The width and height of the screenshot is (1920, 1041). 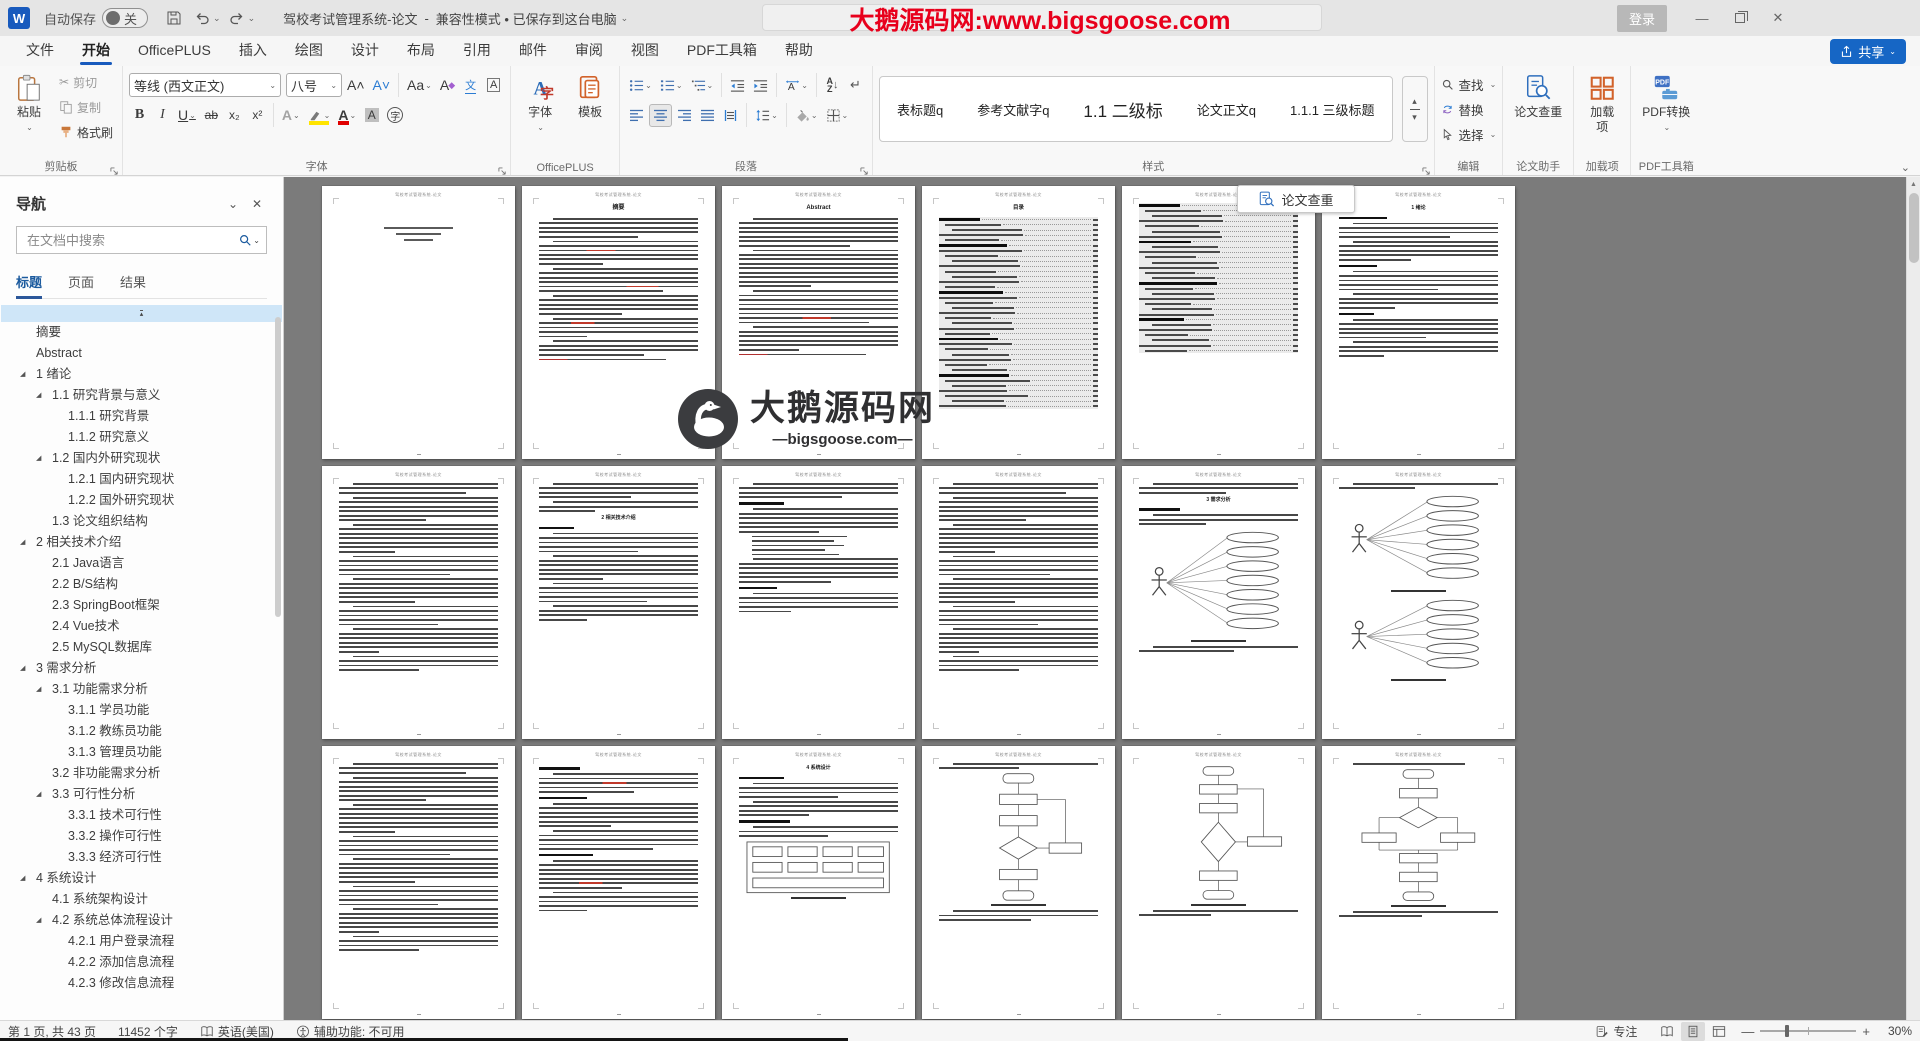 What do you see at coordinates (141, 500) in the screenshot?
I see `nav-outline-item: 1.2.2 国外研究现状` at bounding box center [141, 500].